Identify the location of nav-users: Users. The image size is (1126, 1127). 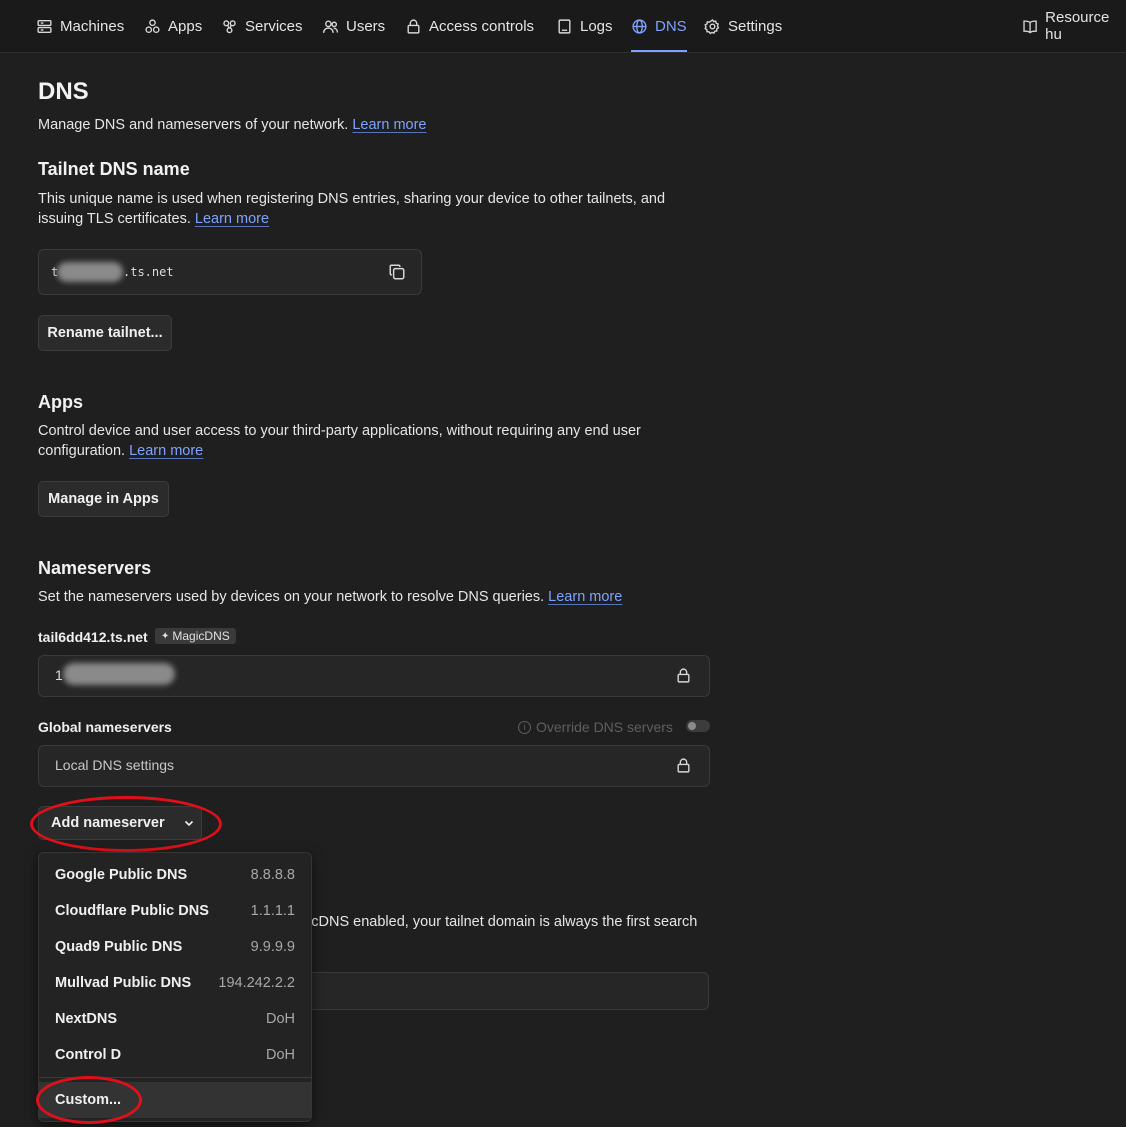
(353, 26).